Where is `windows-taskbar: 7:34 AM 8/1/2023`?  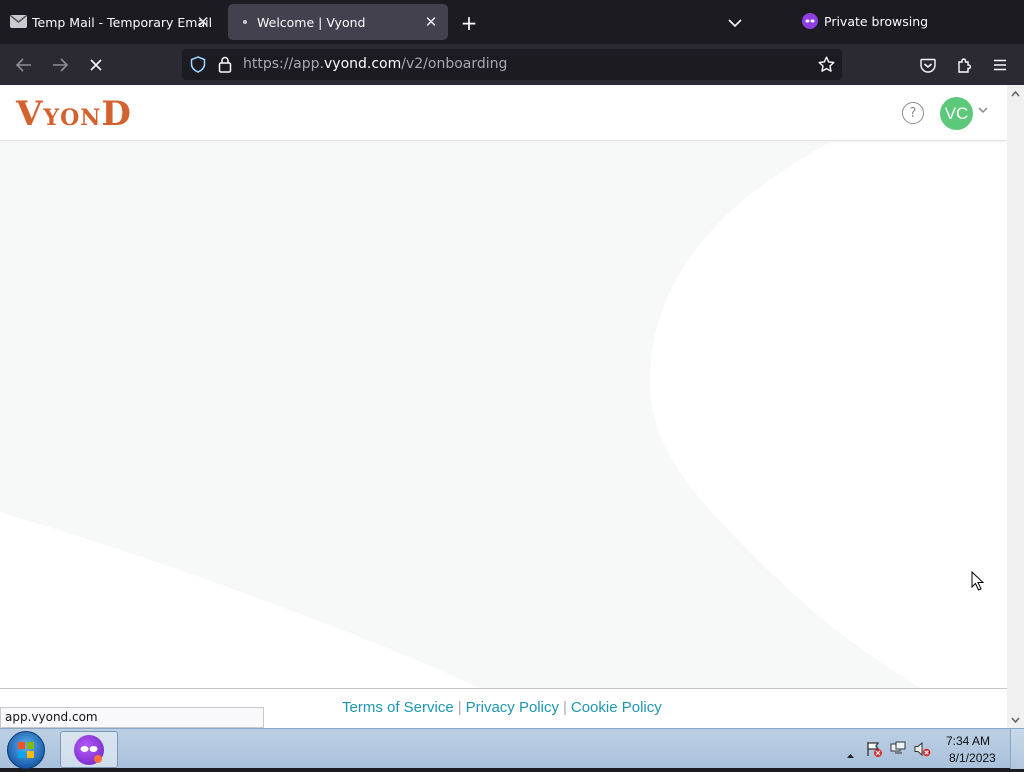
windows-taskbar: 7:34 AM 8/1/2023 is located at coordinates (512, 748).